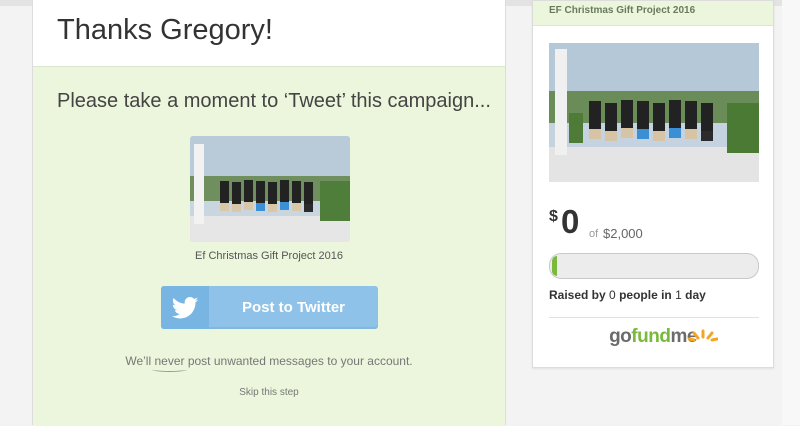 The width and height of the screenshot is (800, 426). I want to click on campaign-title: EF Christmas Gift Project 2016, so click(622, 10).